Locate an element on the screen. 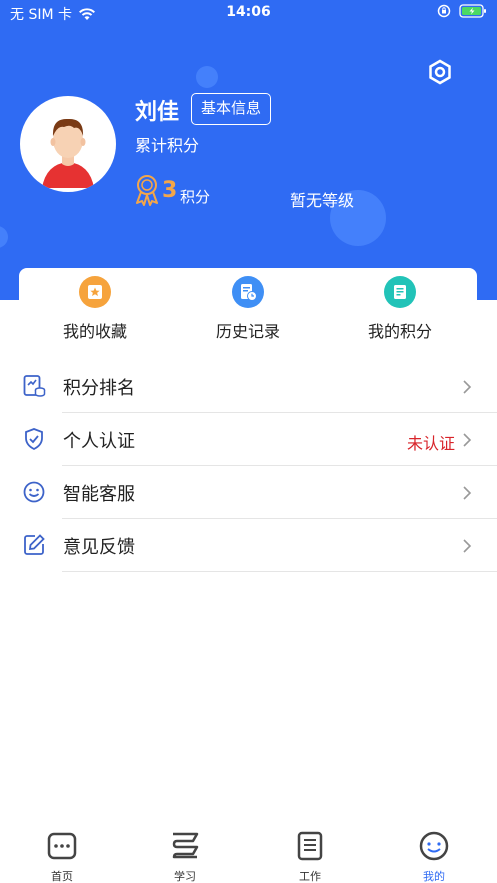 The width and height of the screenshot is (497, 883). tab-study: 学习 is located at coordinates (185, 856).